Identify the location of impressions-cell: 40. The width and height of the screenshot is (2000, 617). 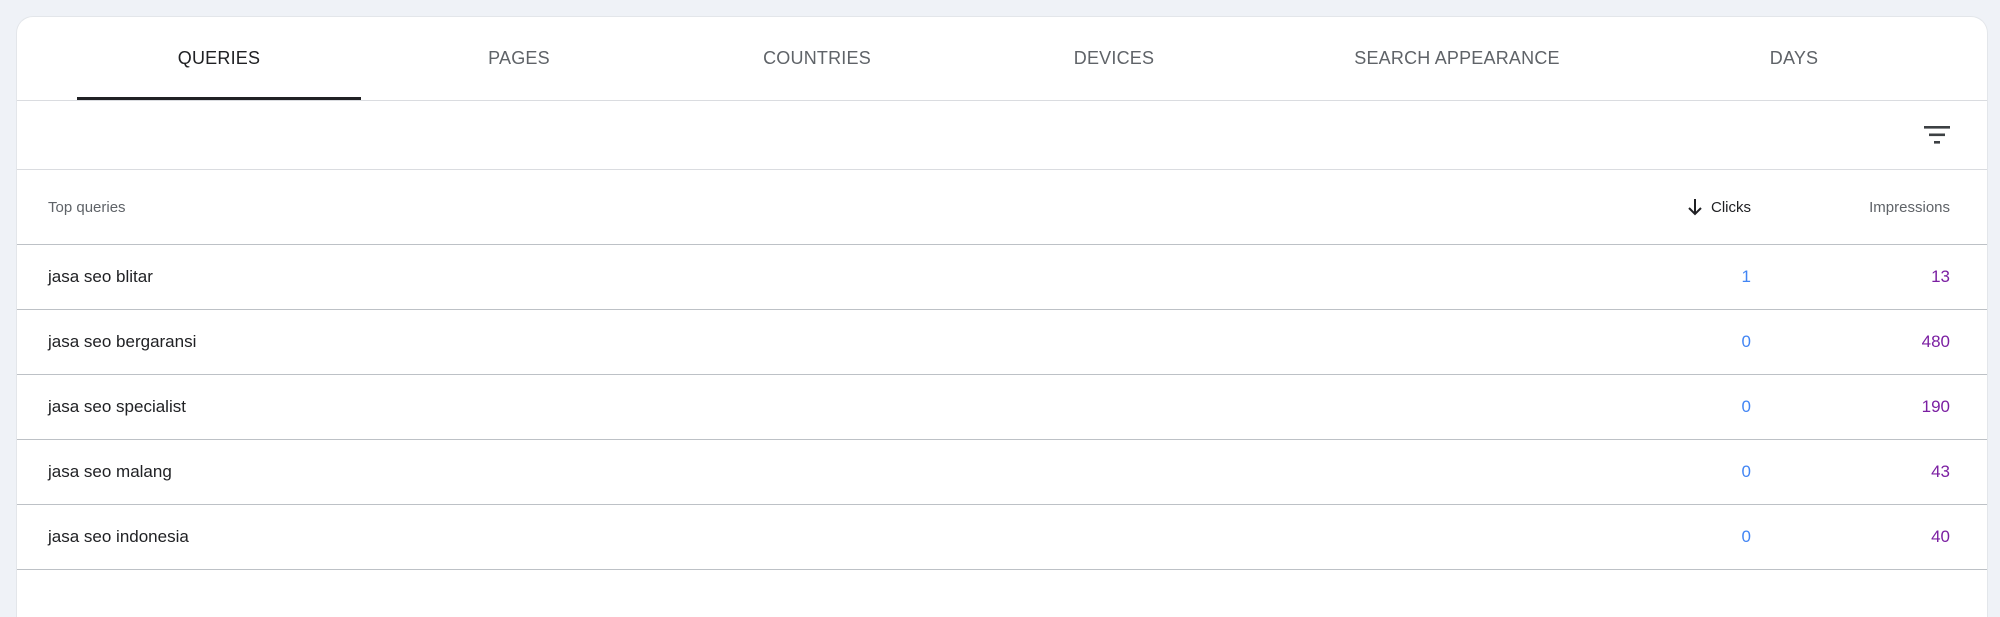
(1940, 536).